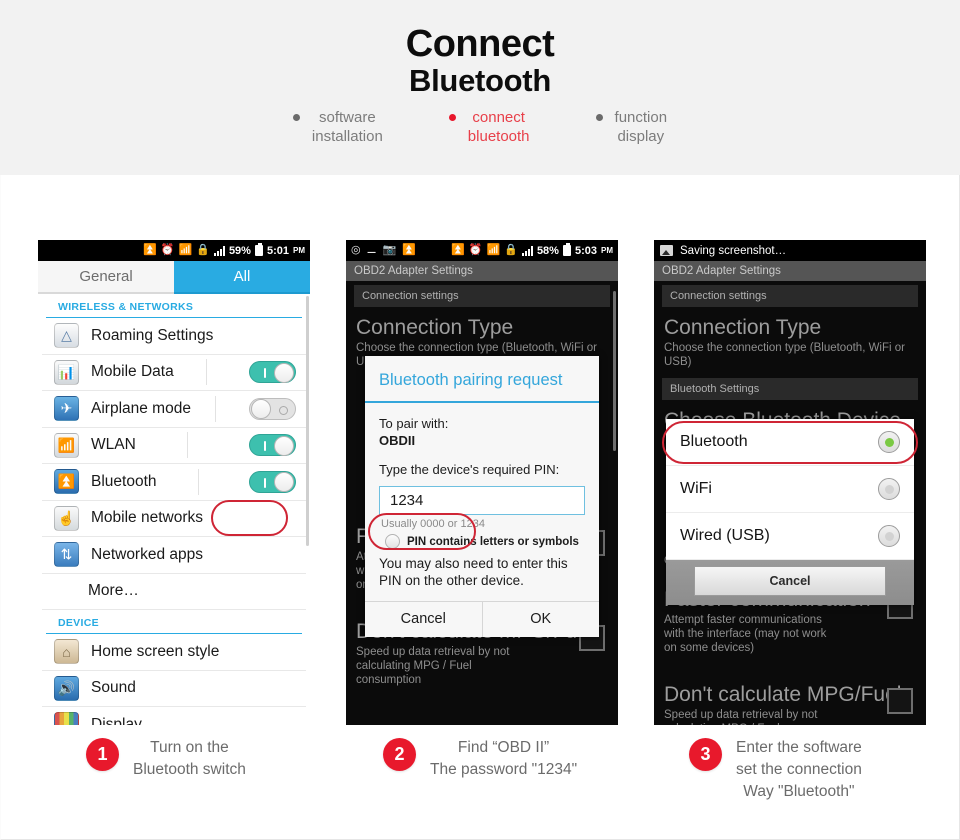 This screenshot has height=840, width=960. I want to click on wlan-icon: 📶, so click(66, 445).